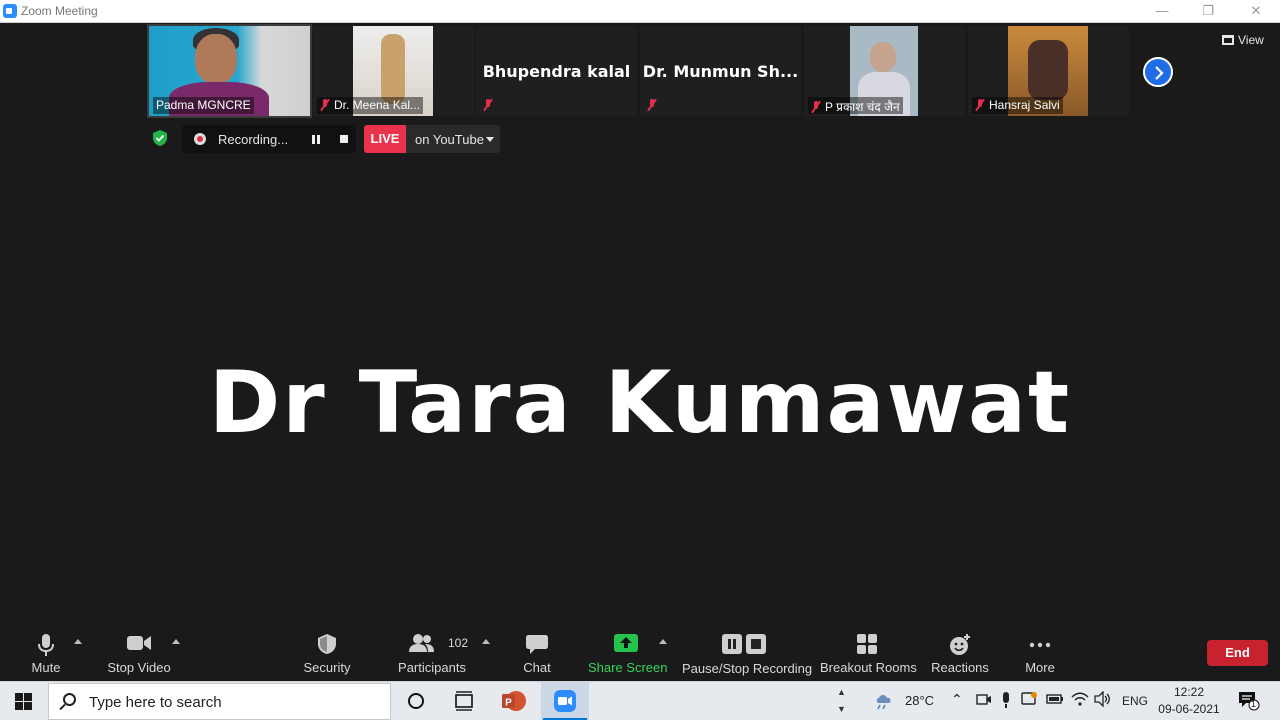 The width and height of the screenshot is (1280, 720). I want to click on security-button: Security, so click(327, 654).